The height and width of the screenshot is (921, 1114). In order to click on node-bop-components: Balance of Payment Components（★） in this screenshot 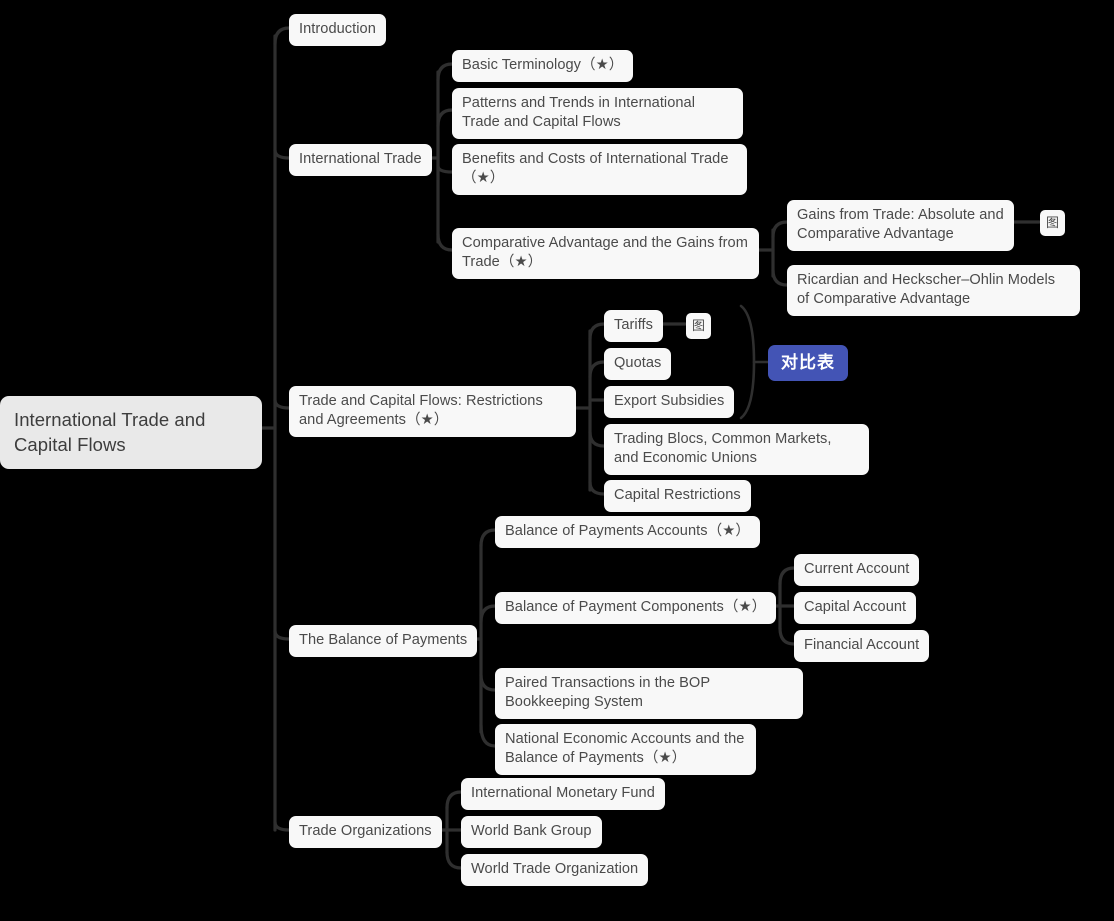, I will do `click(636, 608)`.